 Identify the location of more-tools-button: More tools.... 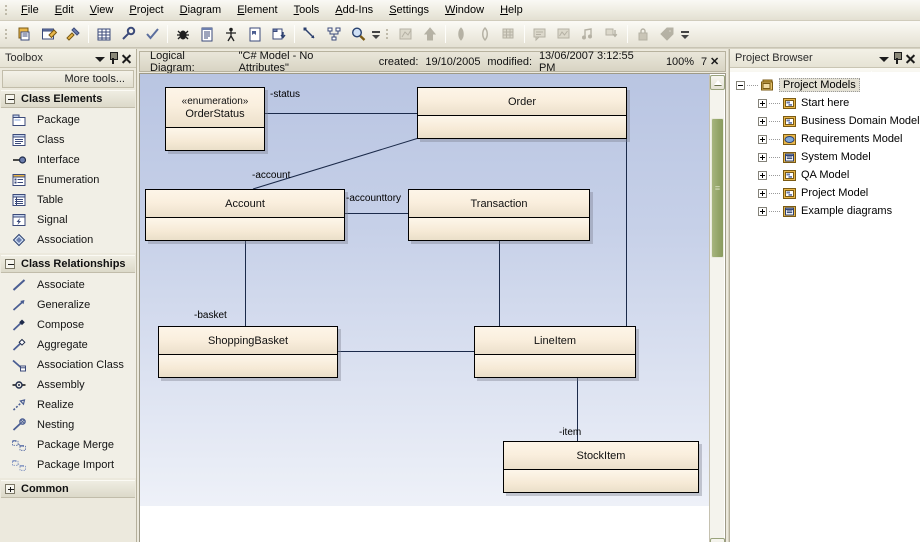
(68, 79).